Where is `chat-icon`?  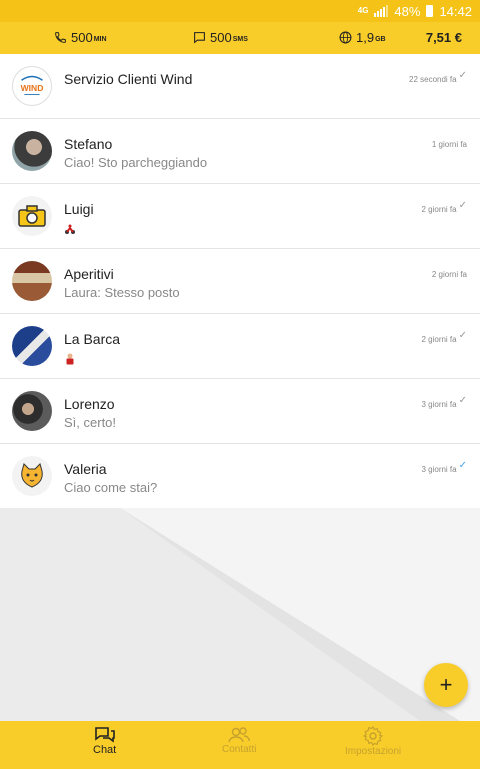
chat-icon is located at coordinates (104, 735).